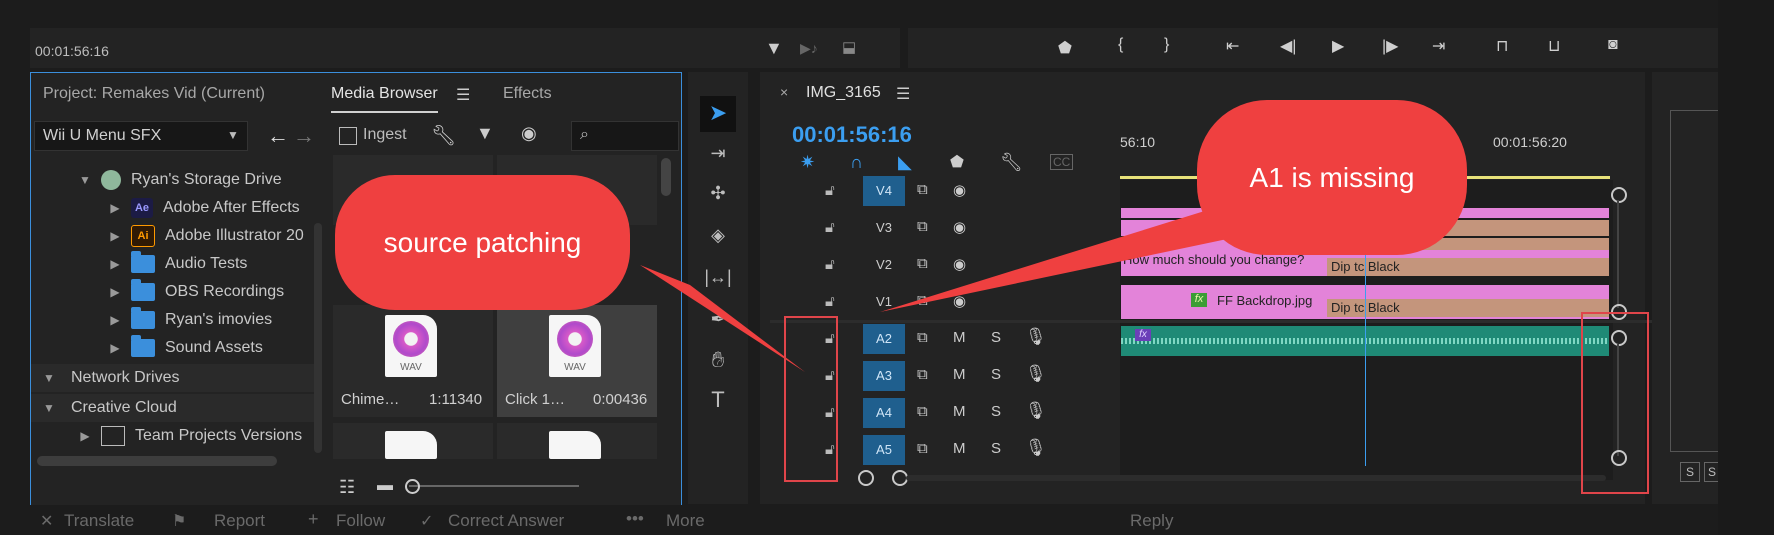 This screenshot has height=535, width=1774. I want to click on source-patching-highlight-box, so click(811, 399).